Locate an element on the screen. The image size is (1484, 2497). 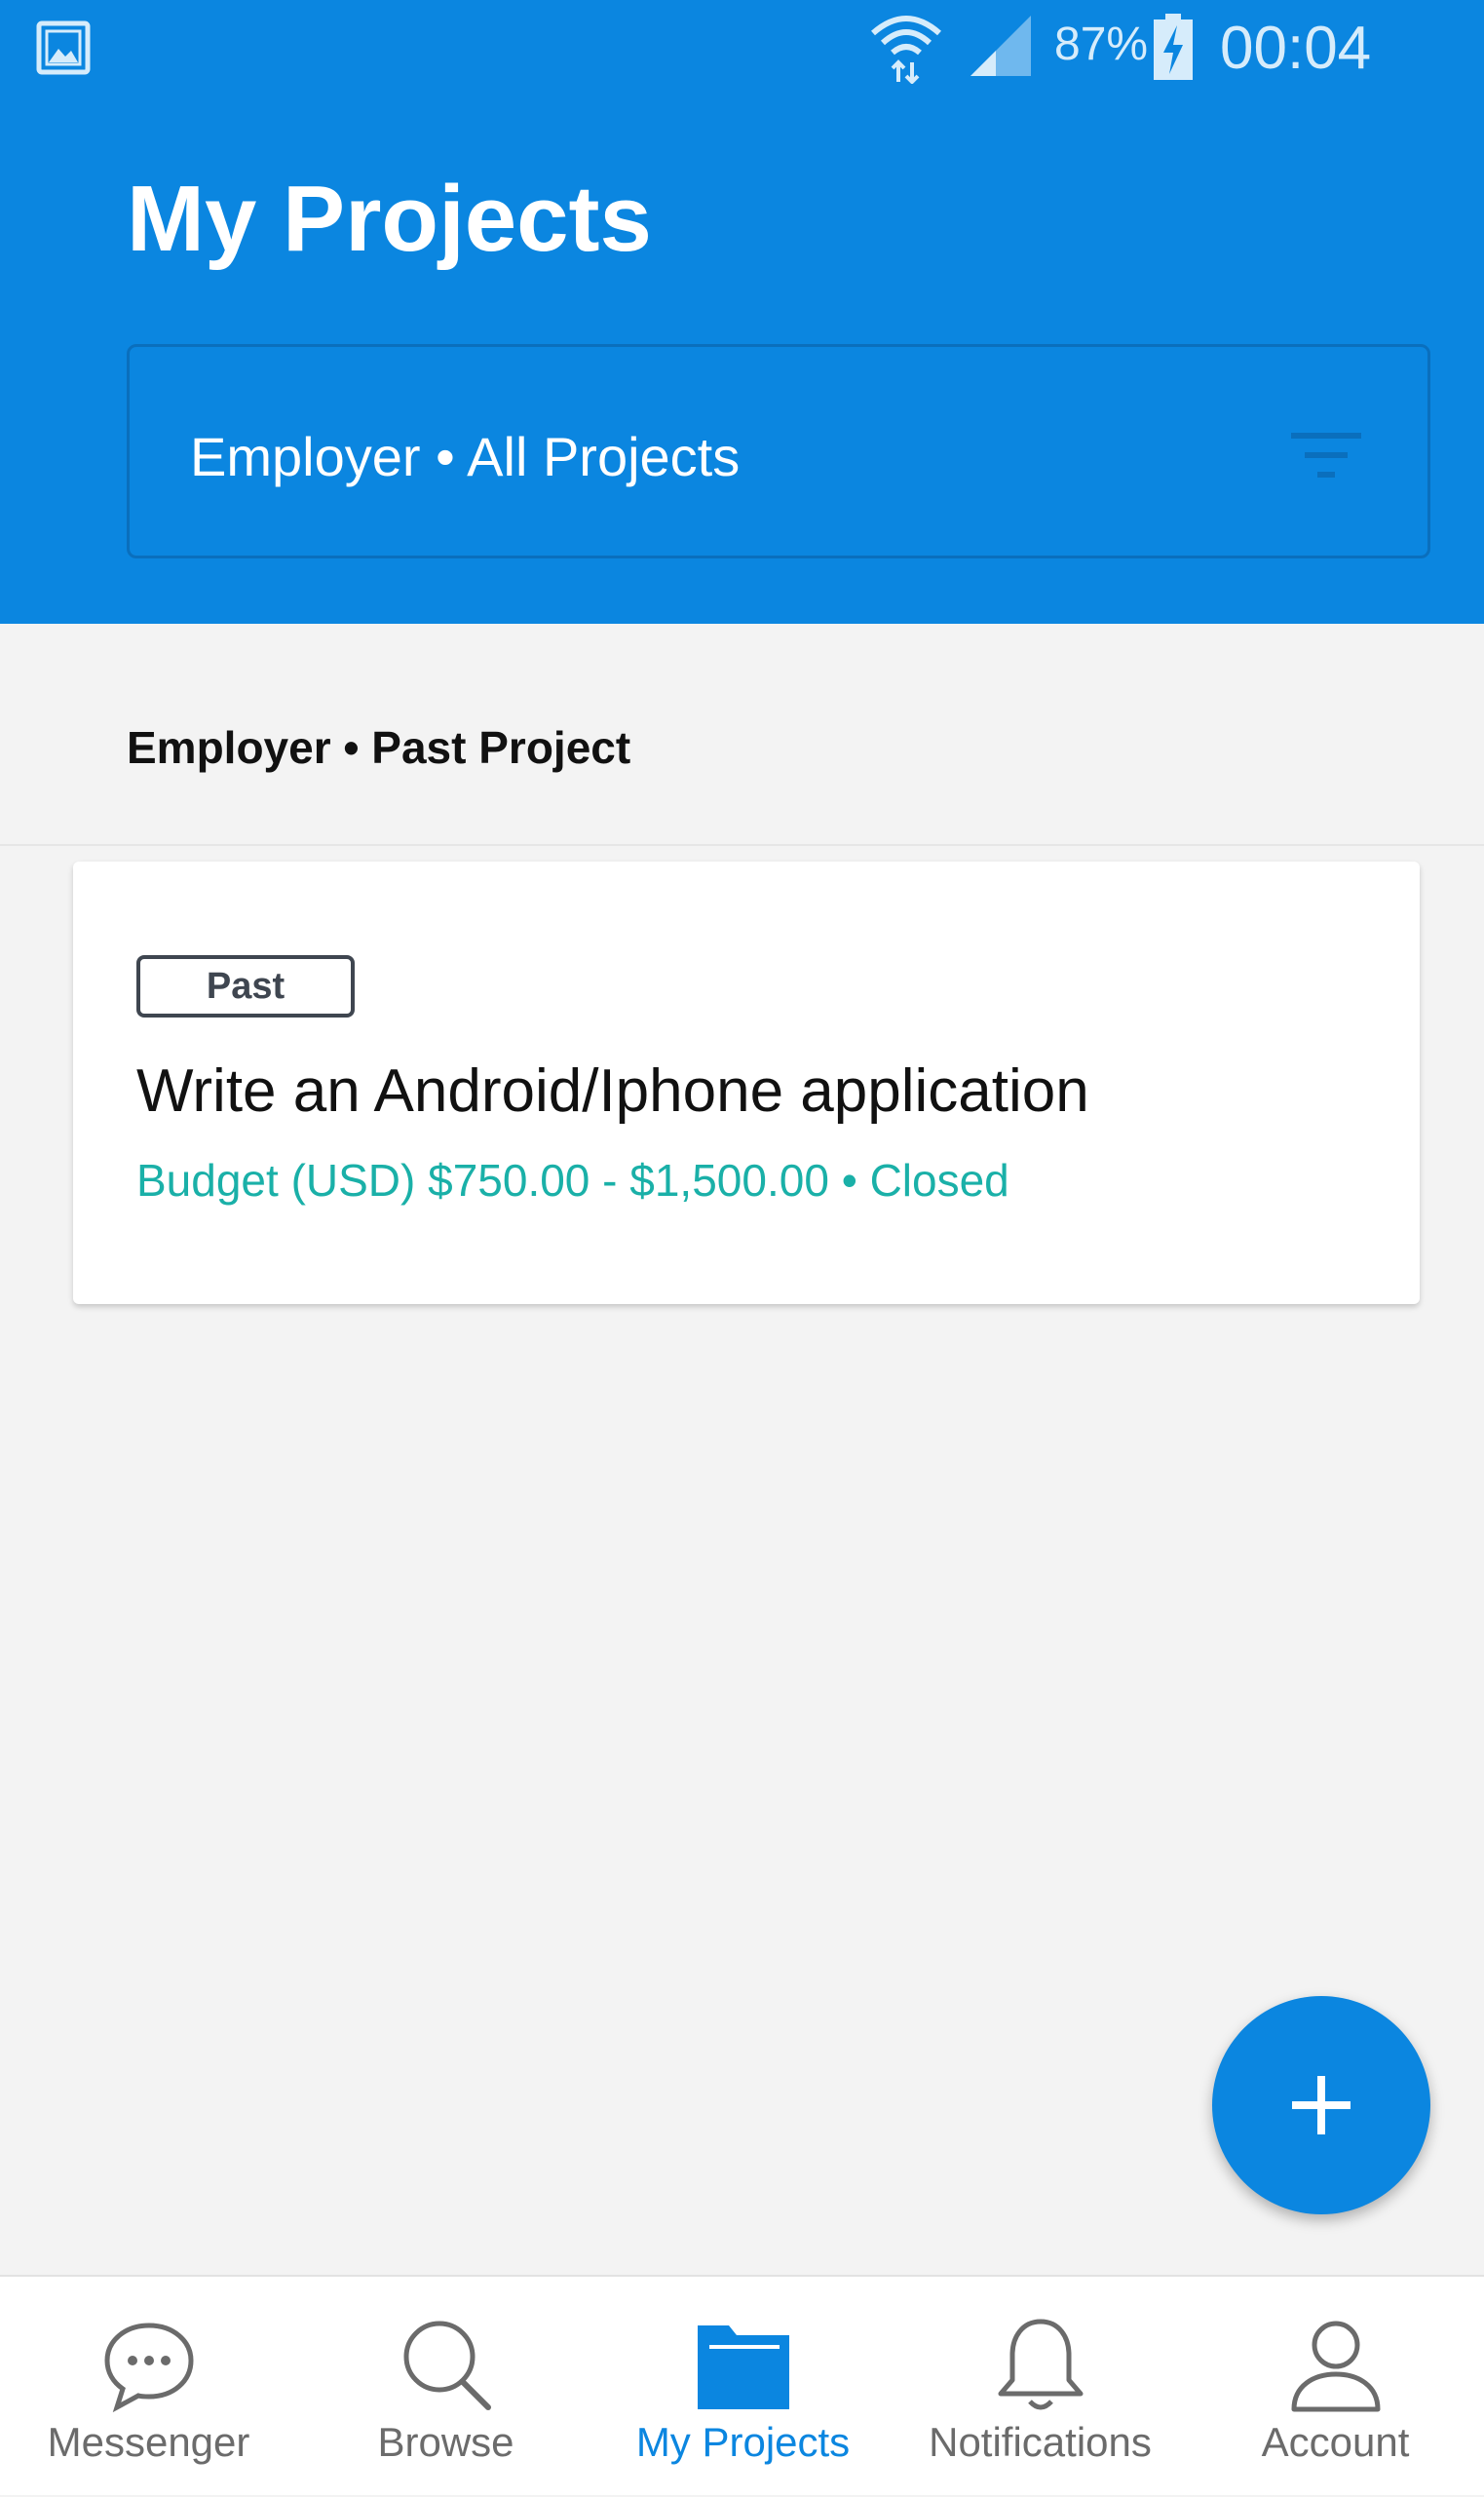
section-divider is located at coordinates (742, 845).